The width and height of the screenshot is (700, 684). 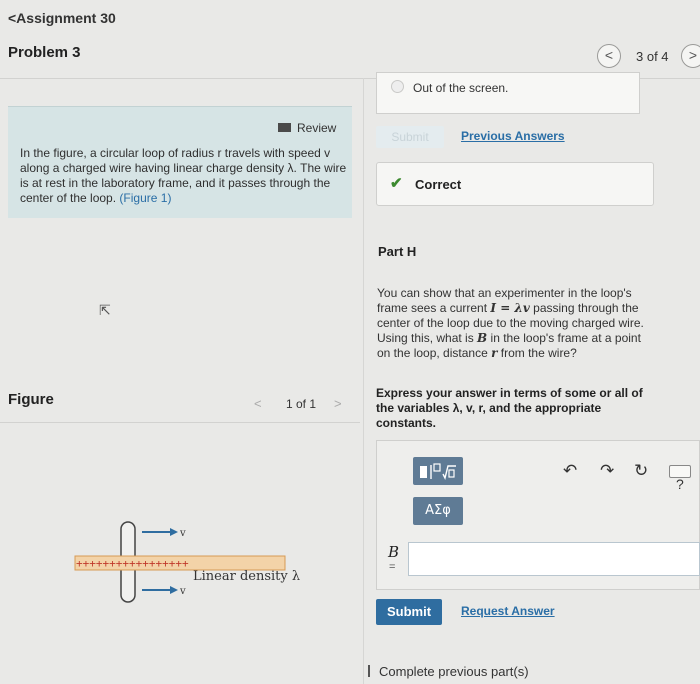 I want to click on assignment-back-link: <Assignment 30, so click(x=62, y=18).